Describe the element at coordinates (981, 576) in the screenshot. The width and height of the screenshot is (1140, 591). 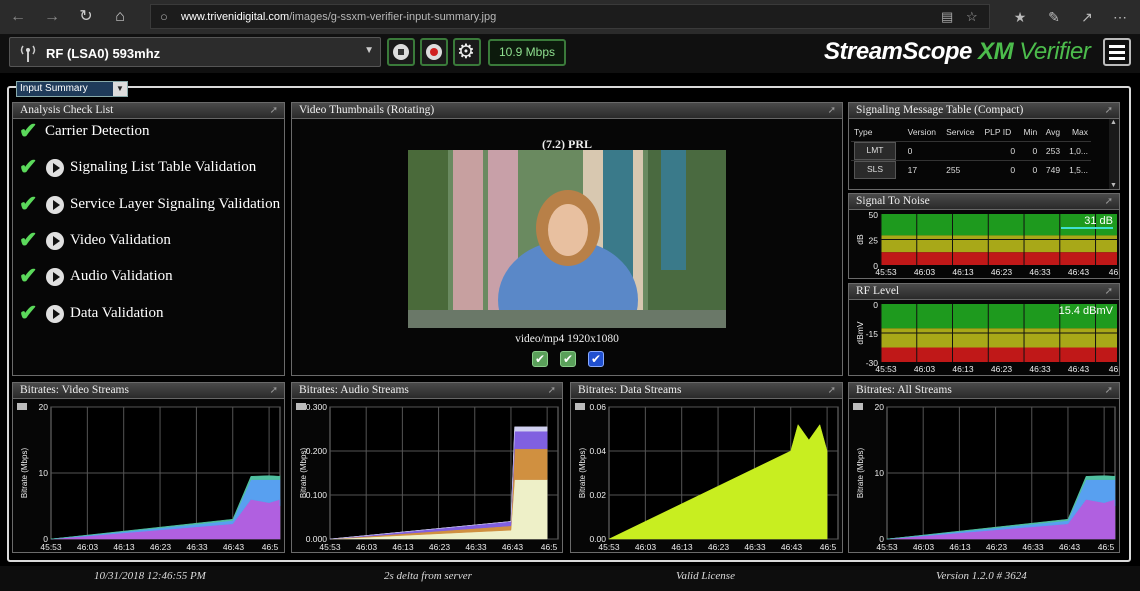
I see `footer-version: Version 1.2.0 # 3624` at that location.